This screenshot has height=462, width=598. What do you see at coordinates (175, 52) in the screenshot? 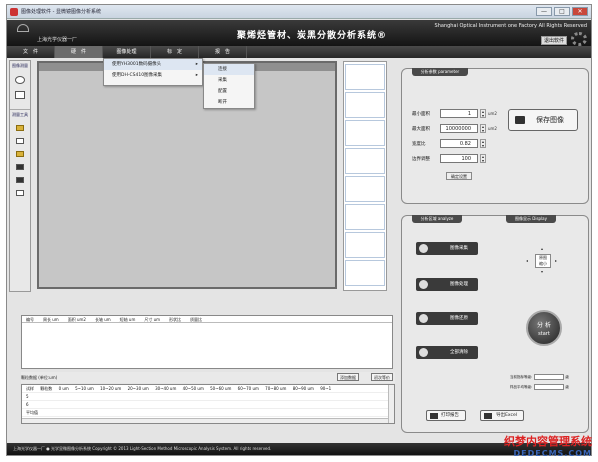
I see `menu-calibrate: 标 定` at bounding box center [175, 52].